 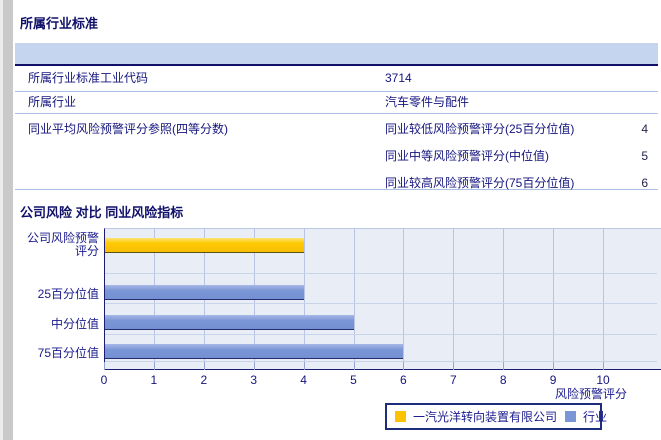 I want to click on legend-company-label: 一汽光洋转向装置有限公司, so click(x=485, y=417).